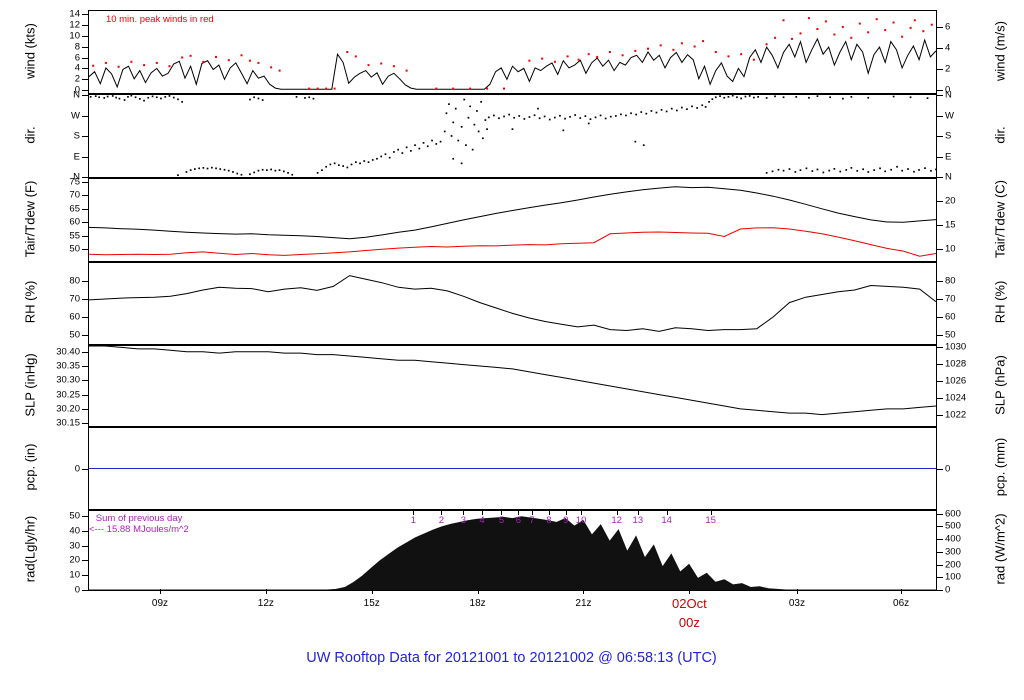 The image size is (1024, 700). I want to click on tick-label-left: 30.30, so click(68, 380).